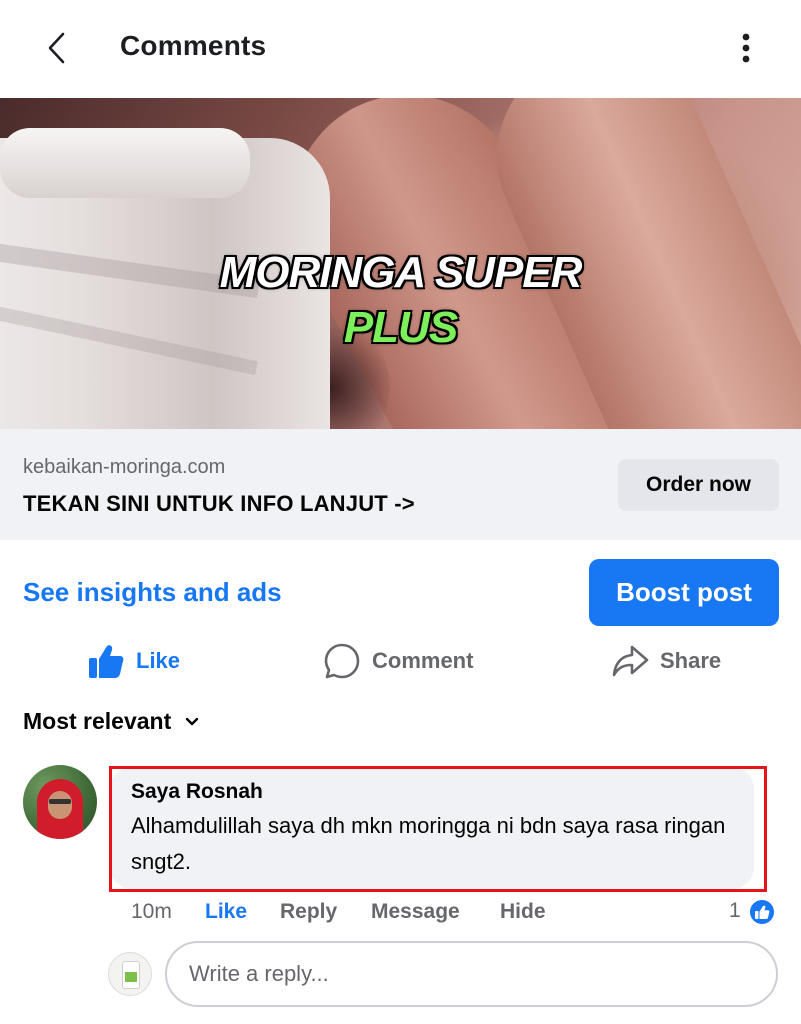 This screenshot has height=1024, width=801. What do you see at coordinates (471, 974) in the screenshot?
I see `reply-input` at bounding box center [471, 974].